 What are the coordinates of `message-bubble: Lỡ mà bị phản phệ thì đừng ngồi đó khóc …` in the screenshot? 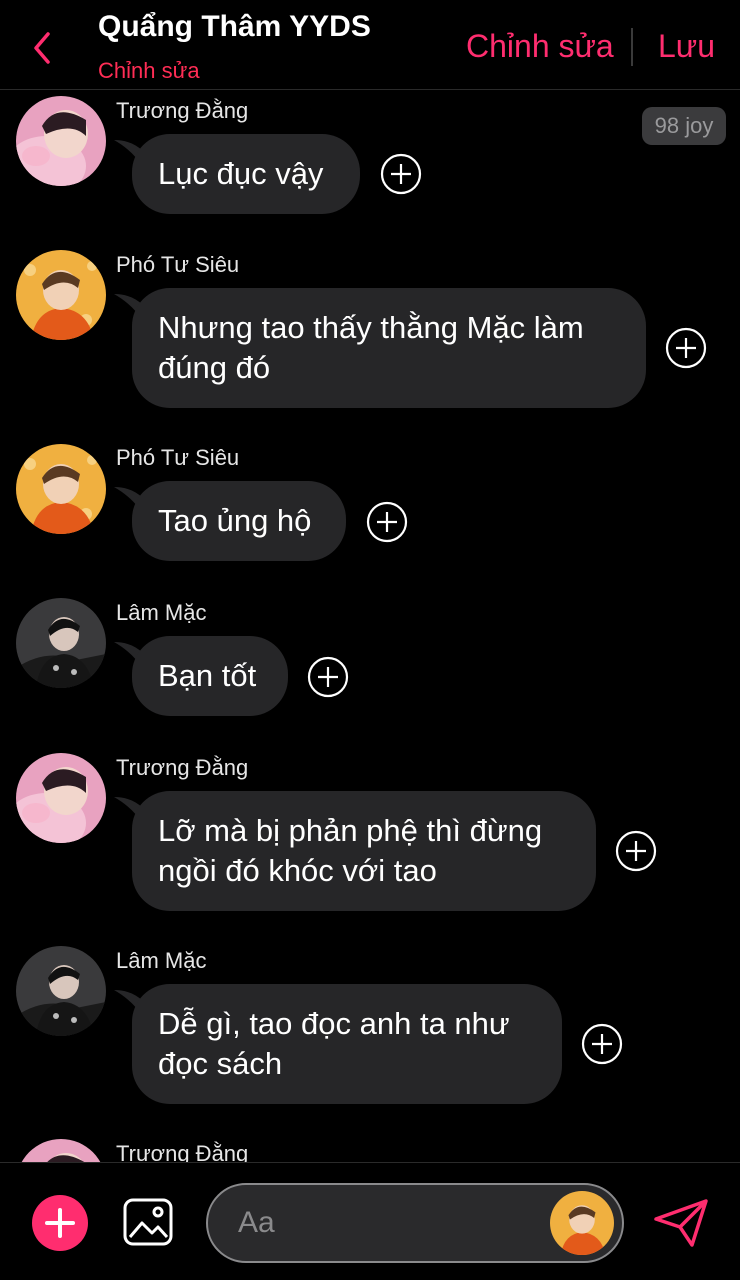 It's located at (364, 851).